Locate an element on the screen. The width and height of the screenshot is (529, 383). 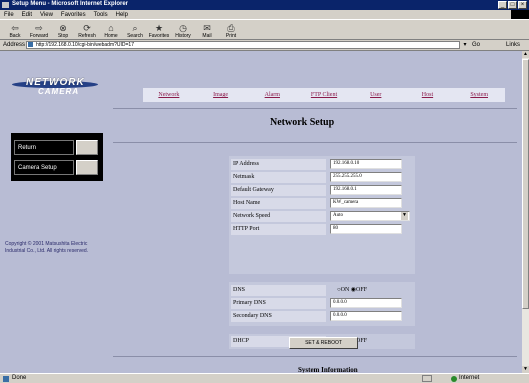
nav-camera-setup-button is located at coordinates (87, 167).